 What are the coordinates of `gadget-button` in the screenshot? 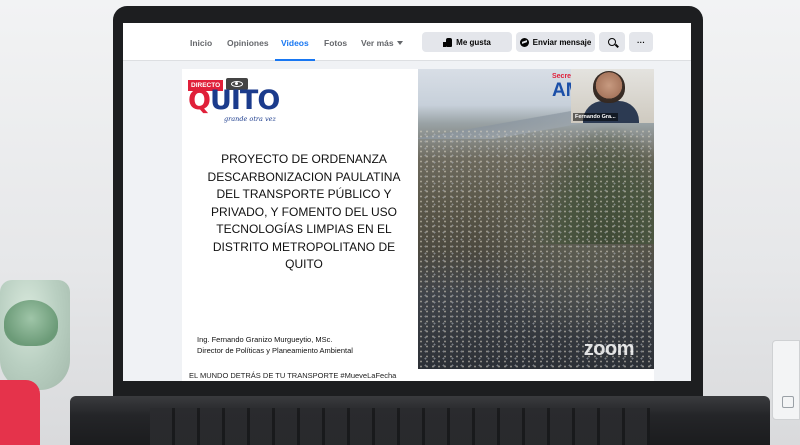 It's located at (788, 402).